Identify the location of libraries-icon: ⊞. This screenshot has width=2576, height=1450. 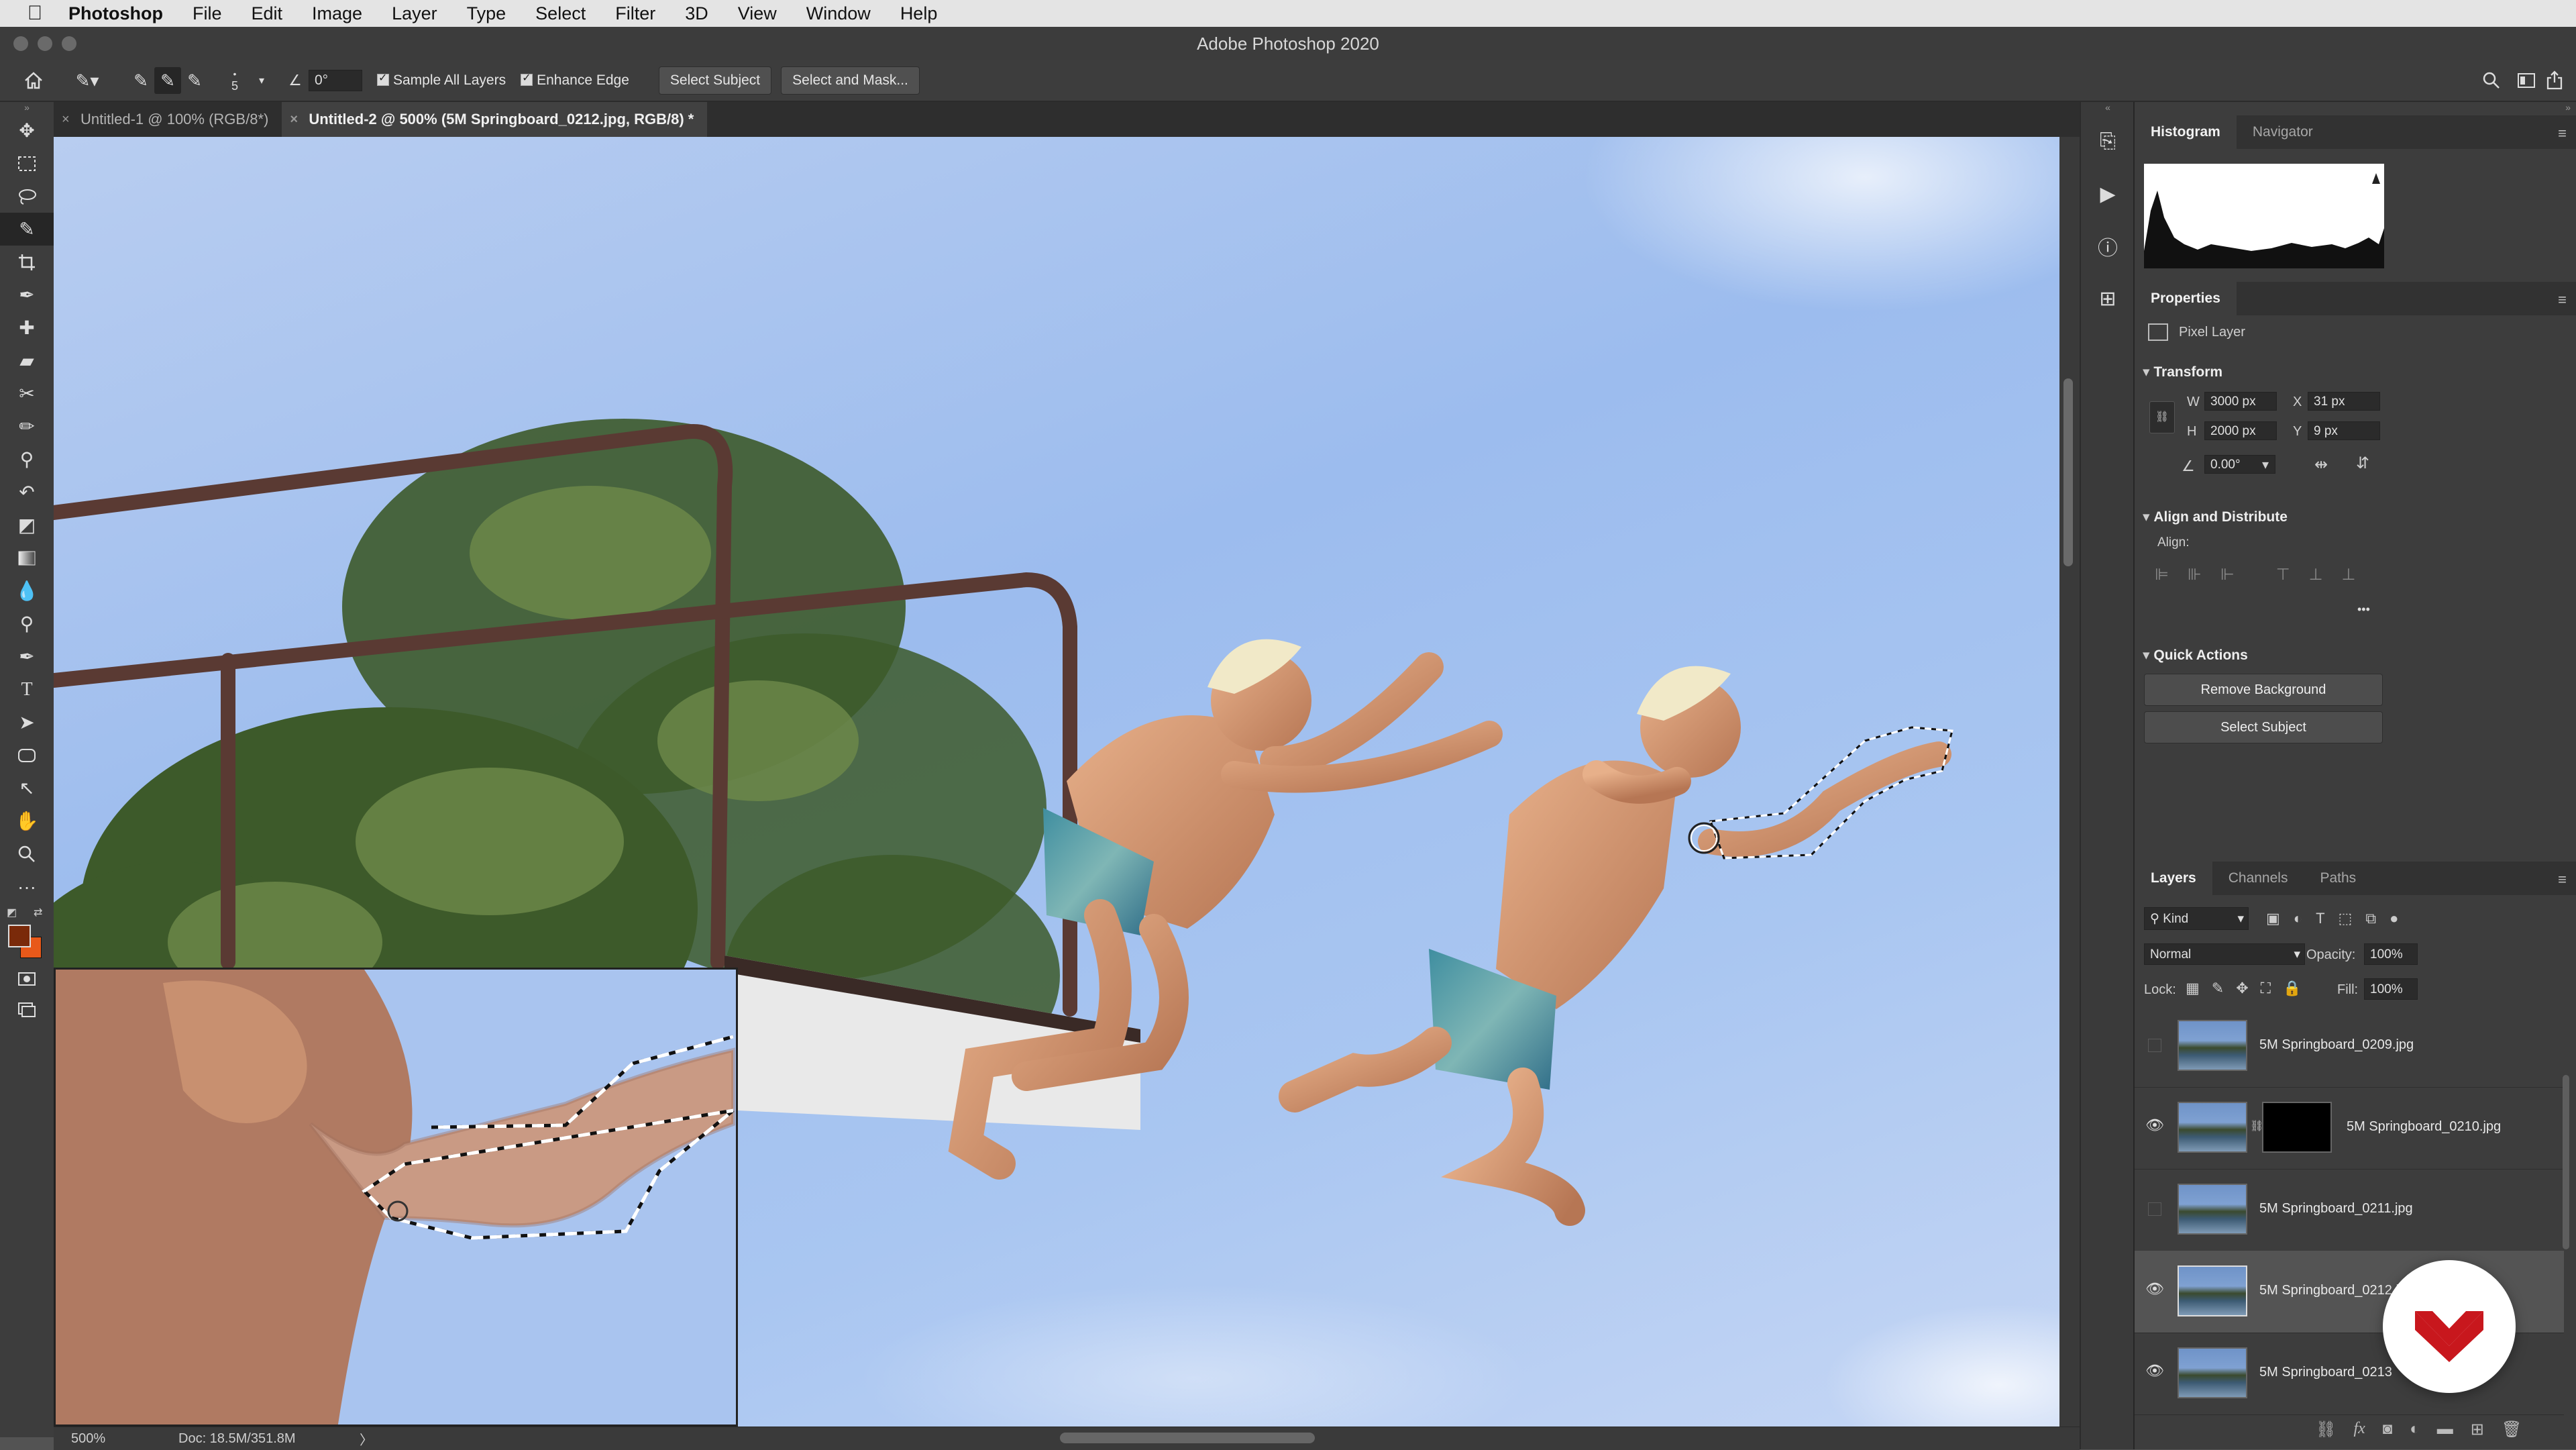
(2108, 298).